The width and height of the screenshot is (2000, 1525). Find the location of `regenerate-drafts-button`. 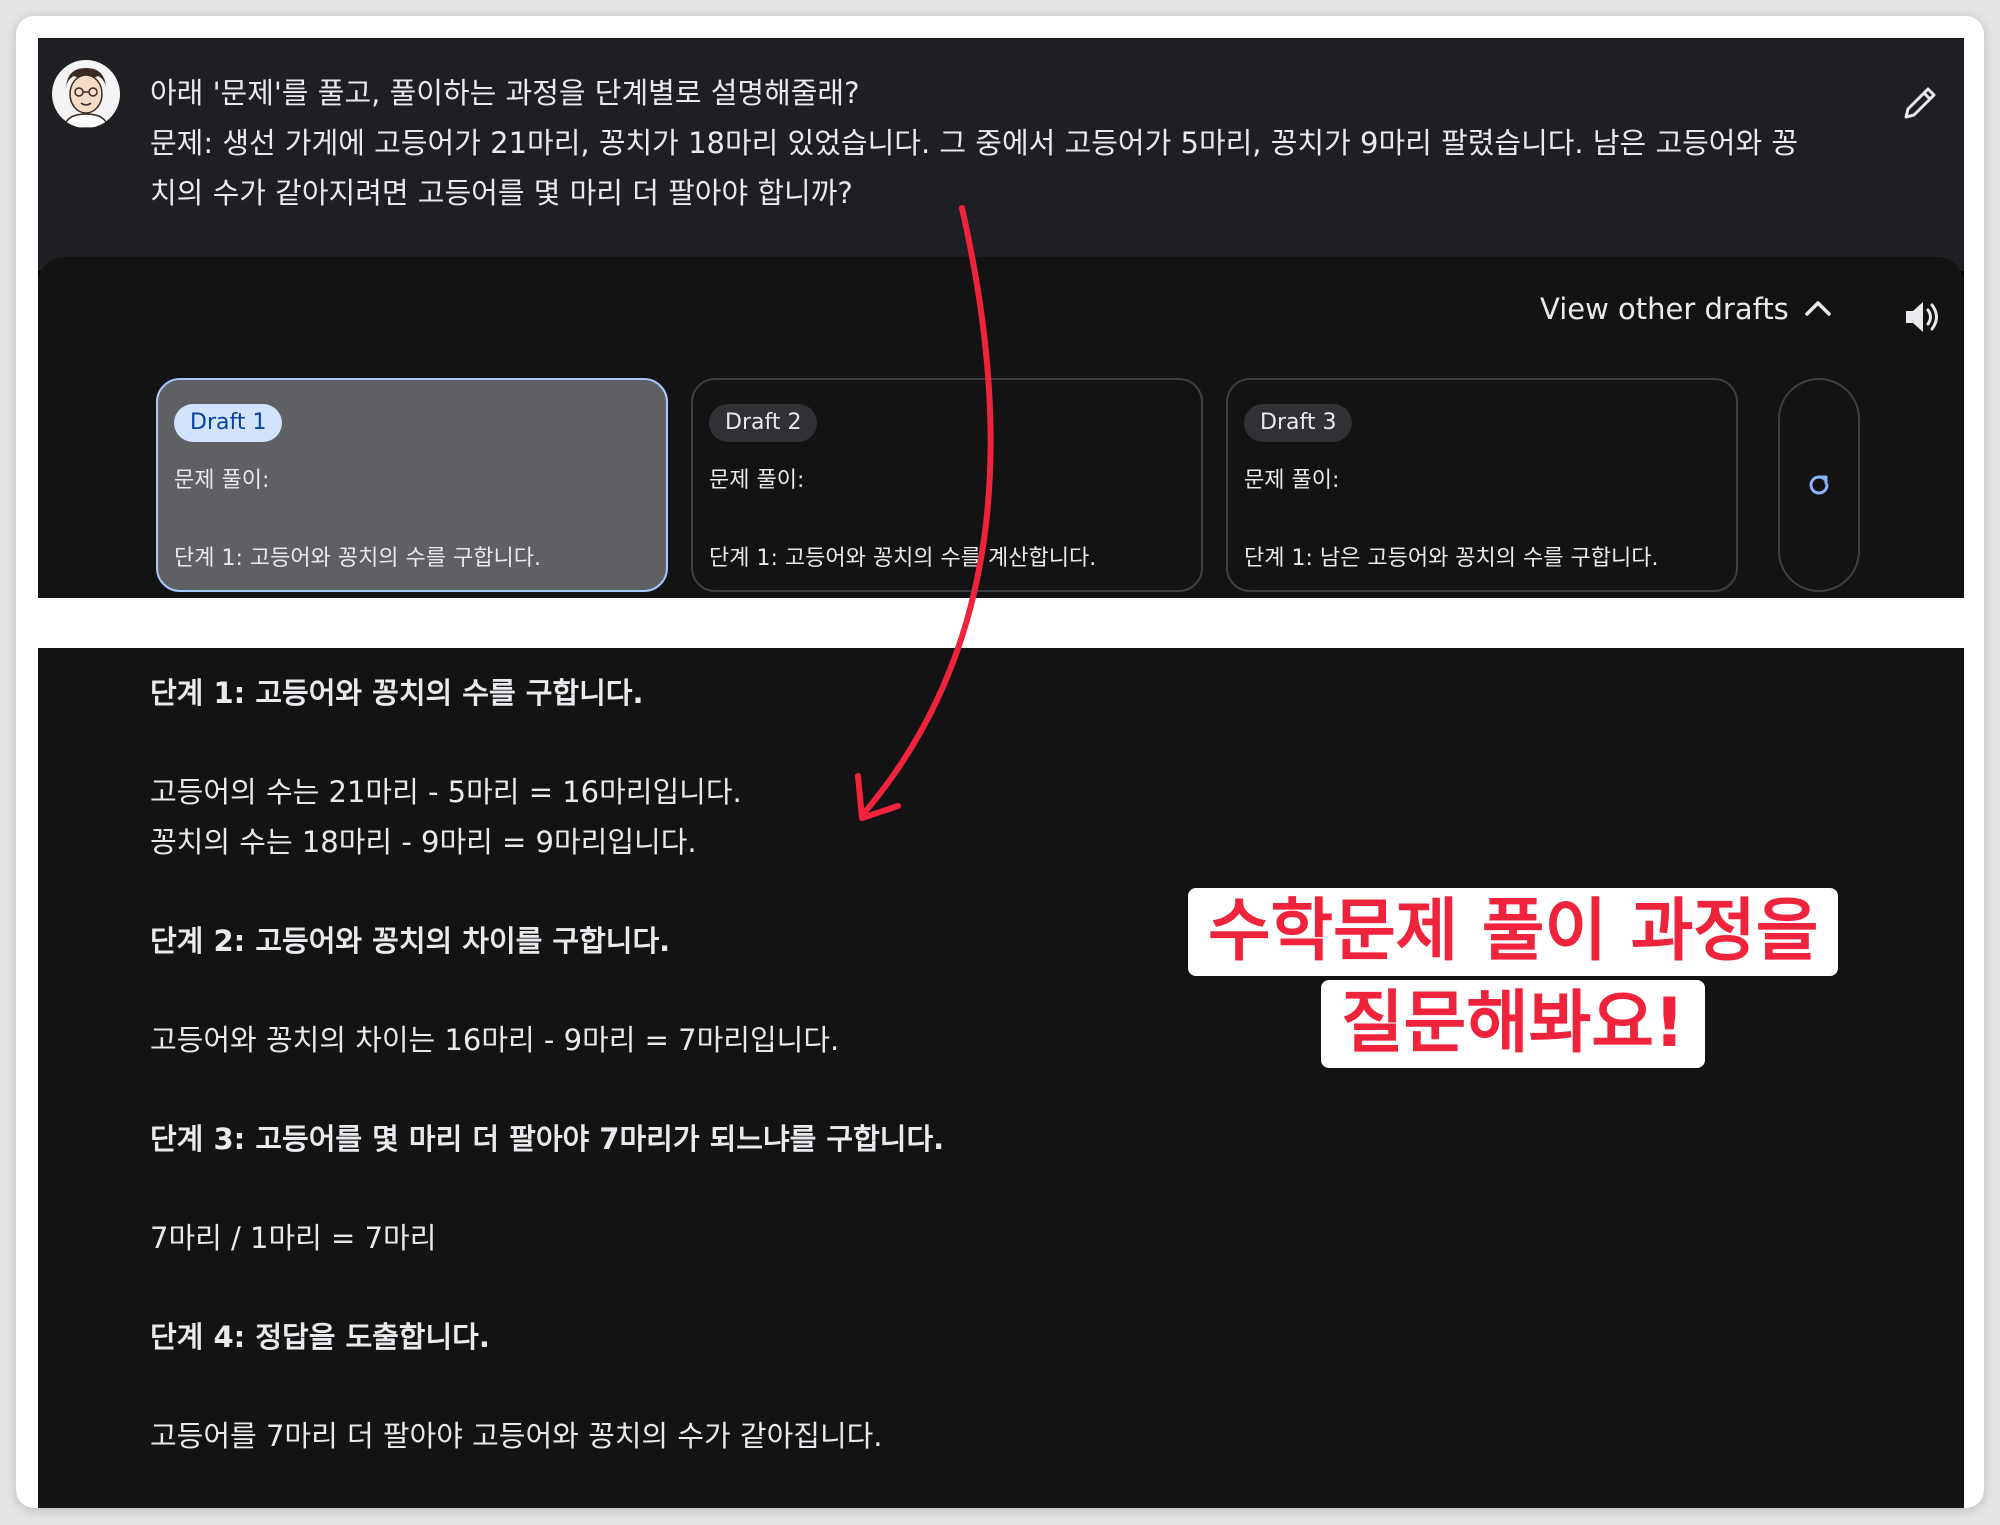

regenerate-drafts-button is located at coordinates (1819, 485).